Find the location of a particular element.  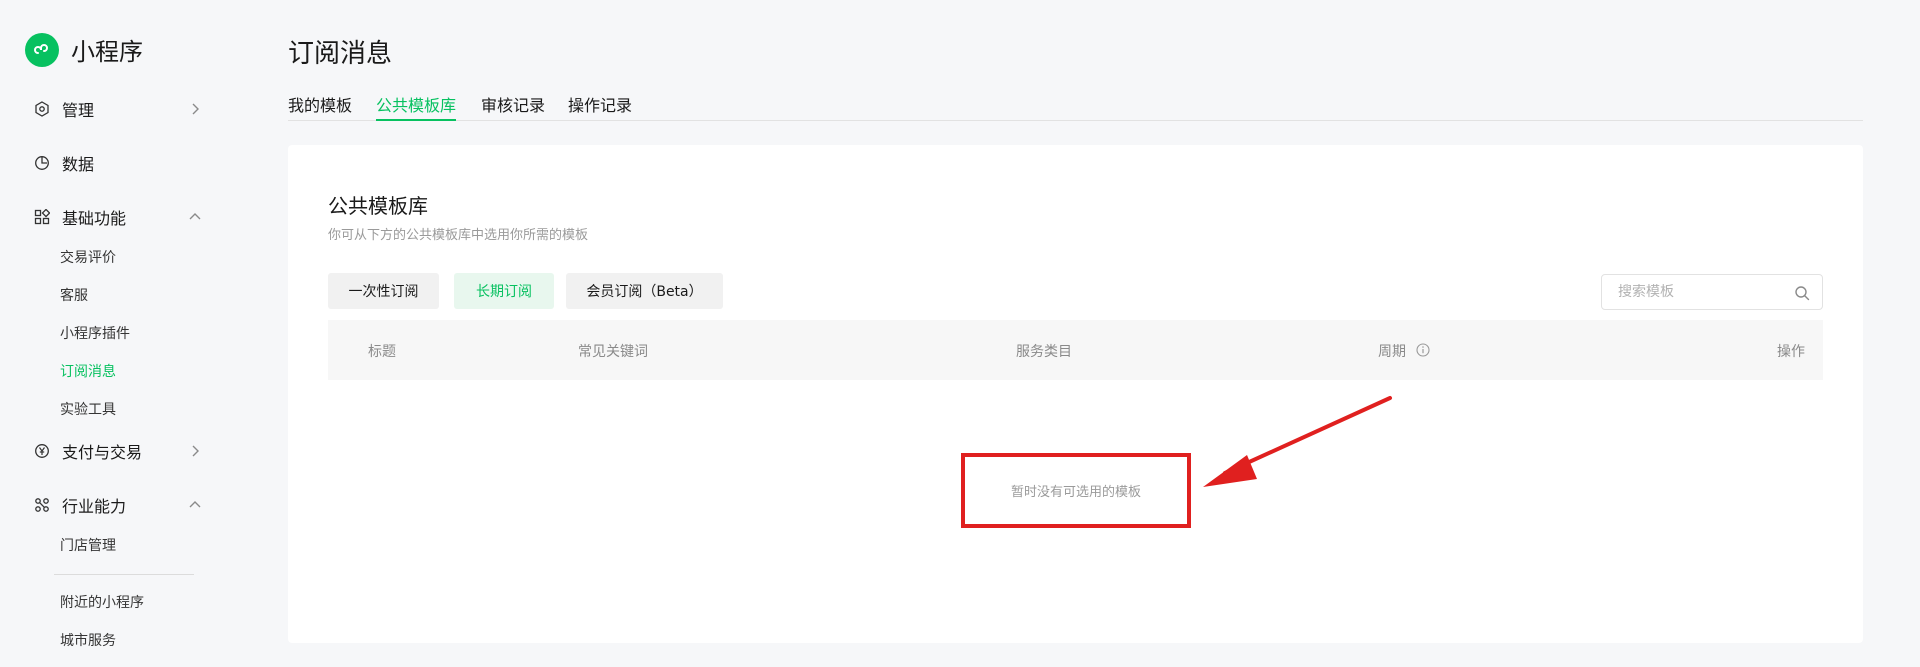

sidebar-item-industry: 行业能力 is located at coordinates (118, 505).